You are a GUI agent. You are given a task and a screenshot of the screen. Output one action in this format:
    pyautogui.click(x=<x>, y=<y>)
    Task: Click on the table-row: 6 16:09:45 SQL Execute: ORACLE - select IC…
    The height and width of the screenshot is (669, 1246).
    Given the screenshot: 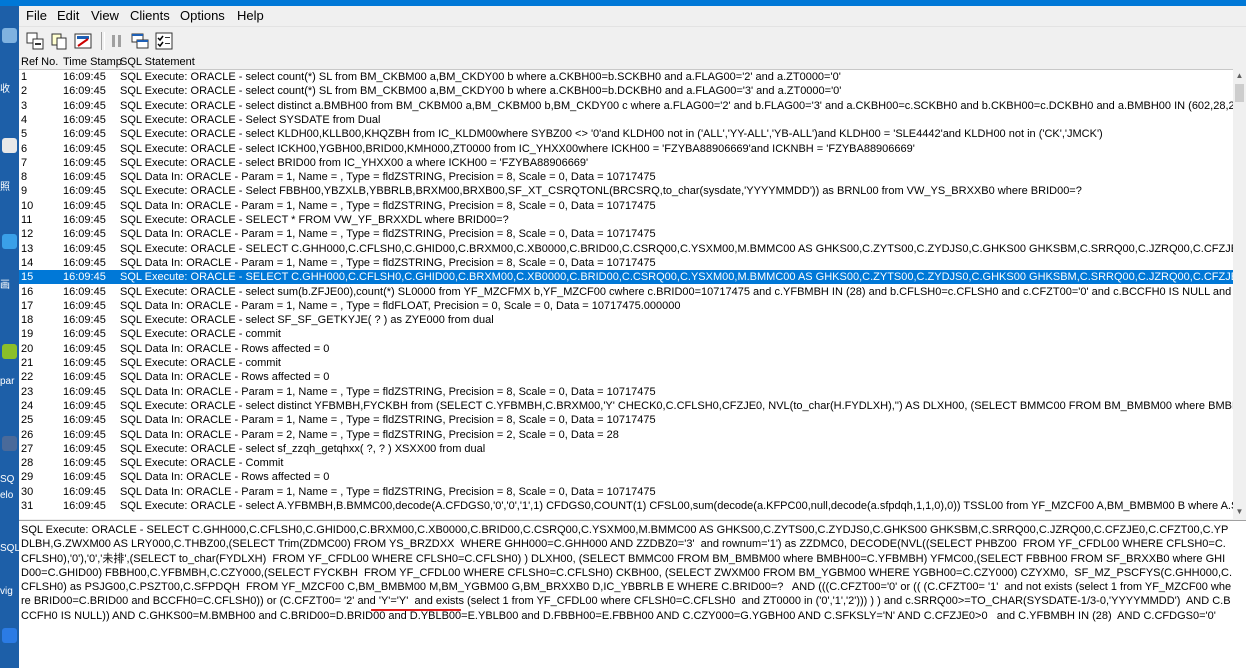 What is the action you would take?
    pyautogui.click(x=626, y=149)
    